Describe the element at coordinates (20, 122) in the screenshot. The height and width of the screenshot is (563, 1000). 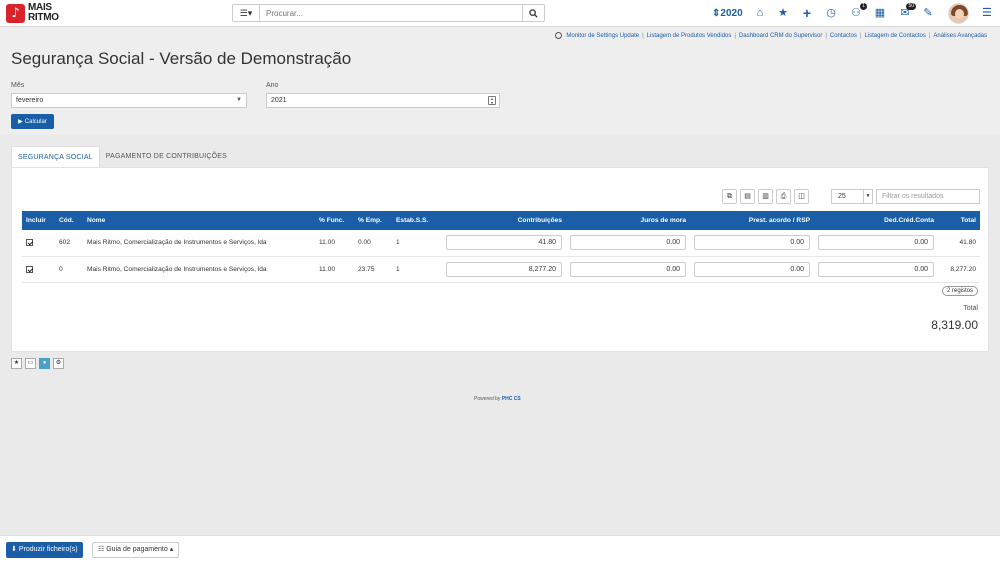
I see `play-icon: ▶` at that location.